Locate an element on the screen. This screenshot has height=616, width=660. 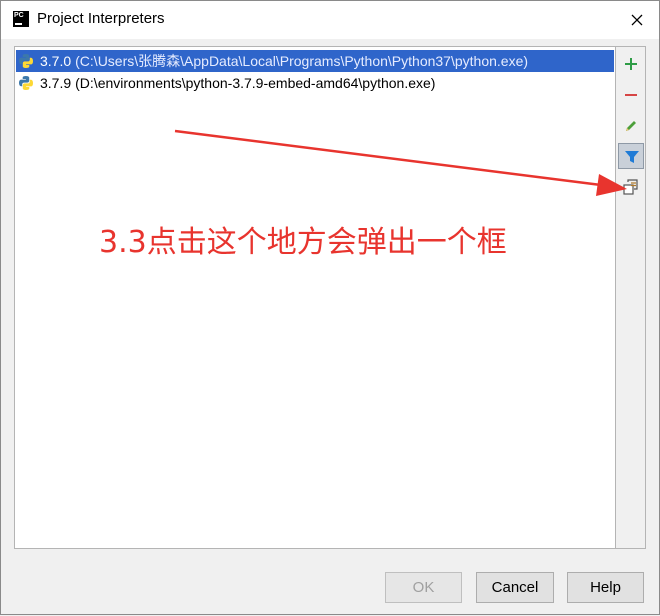
help-button: Help is located at coordinates (605, 587).